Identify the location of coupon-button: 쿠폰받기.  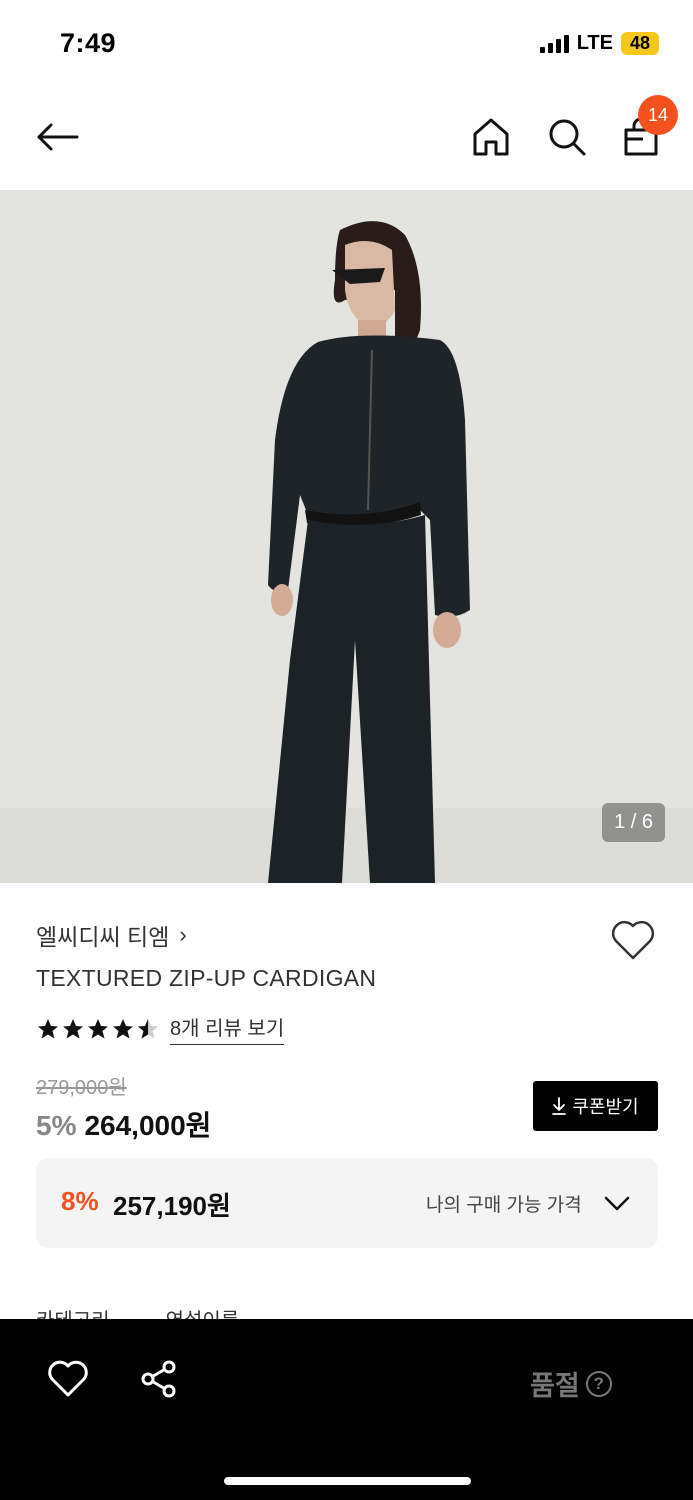
(595, 1106).